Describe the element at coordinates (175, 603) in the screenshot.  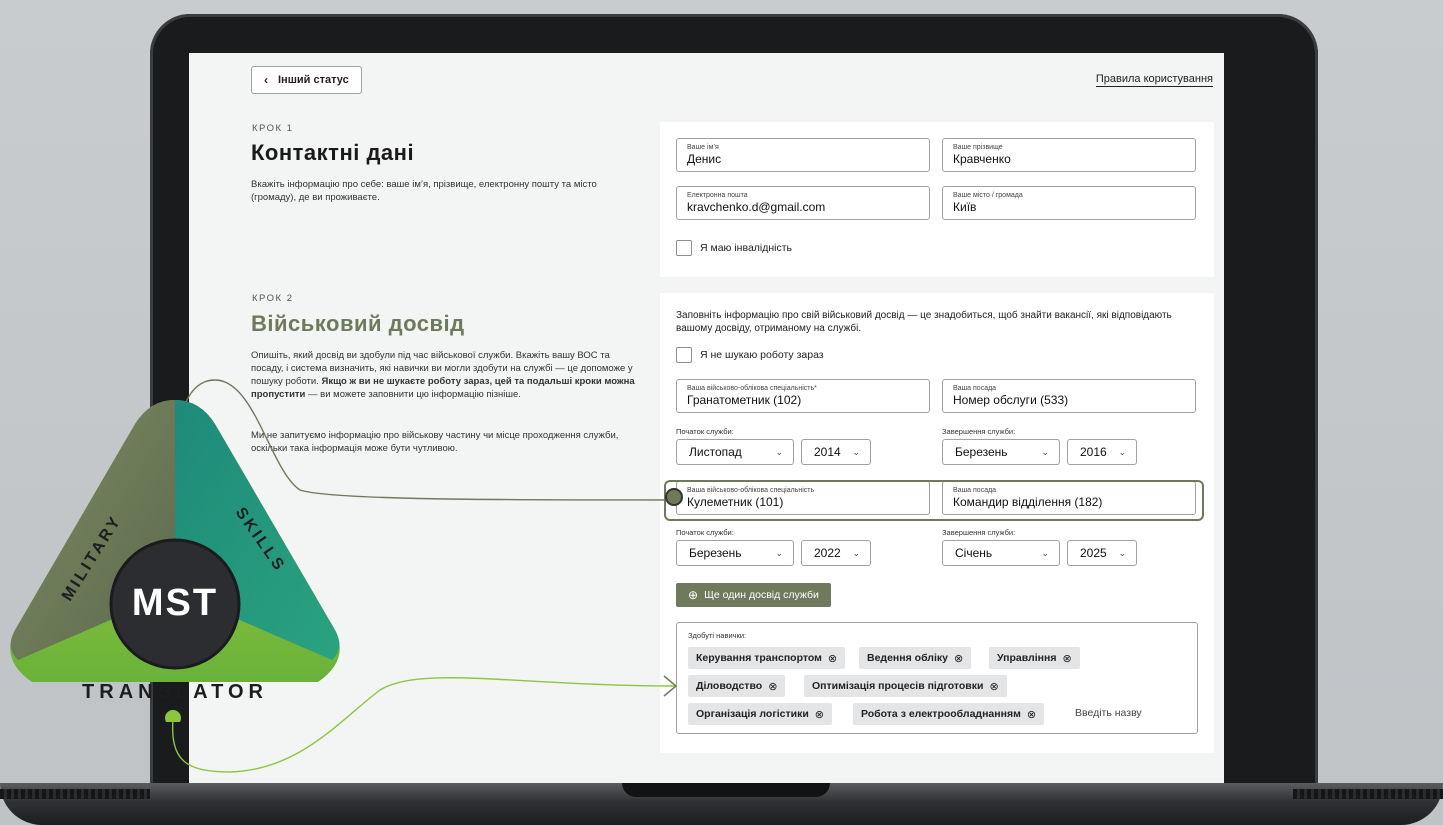
I see `logo-center-text: MST` at that location.